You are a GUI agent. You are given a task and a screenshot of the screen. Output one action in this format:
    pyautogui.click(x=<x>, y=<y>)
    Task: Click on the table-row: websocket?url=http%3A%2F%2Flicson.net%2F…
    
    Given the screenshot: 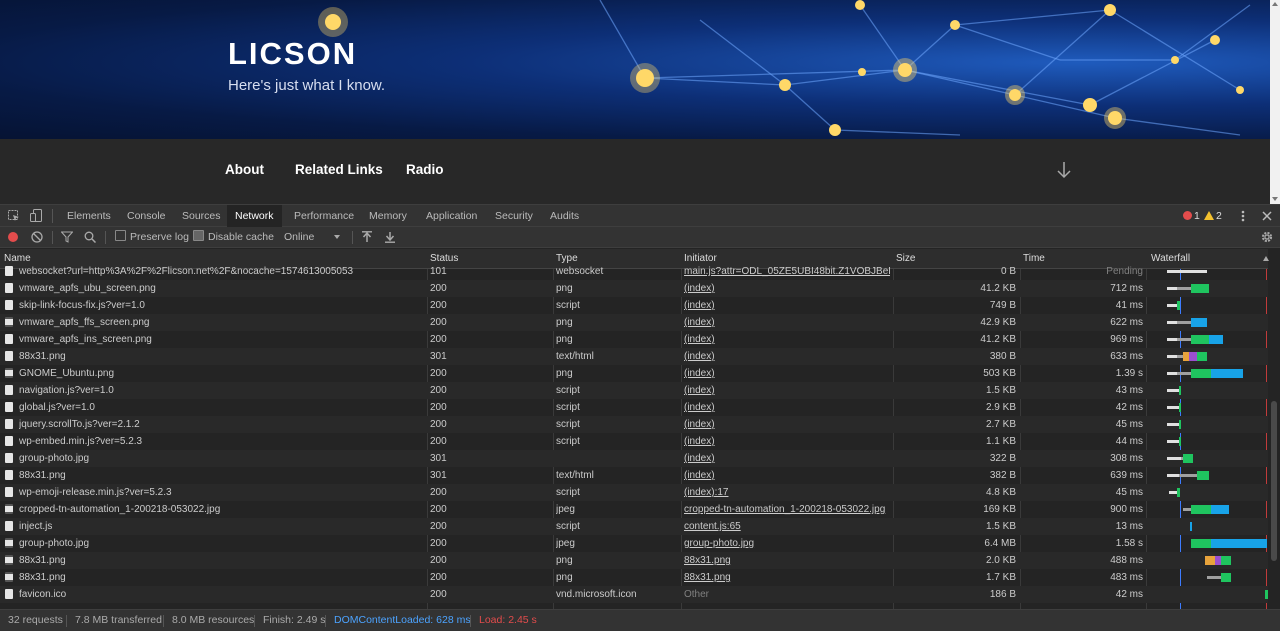 What is the action you would take?
    pyautogui.click(x=634, y=271)
    